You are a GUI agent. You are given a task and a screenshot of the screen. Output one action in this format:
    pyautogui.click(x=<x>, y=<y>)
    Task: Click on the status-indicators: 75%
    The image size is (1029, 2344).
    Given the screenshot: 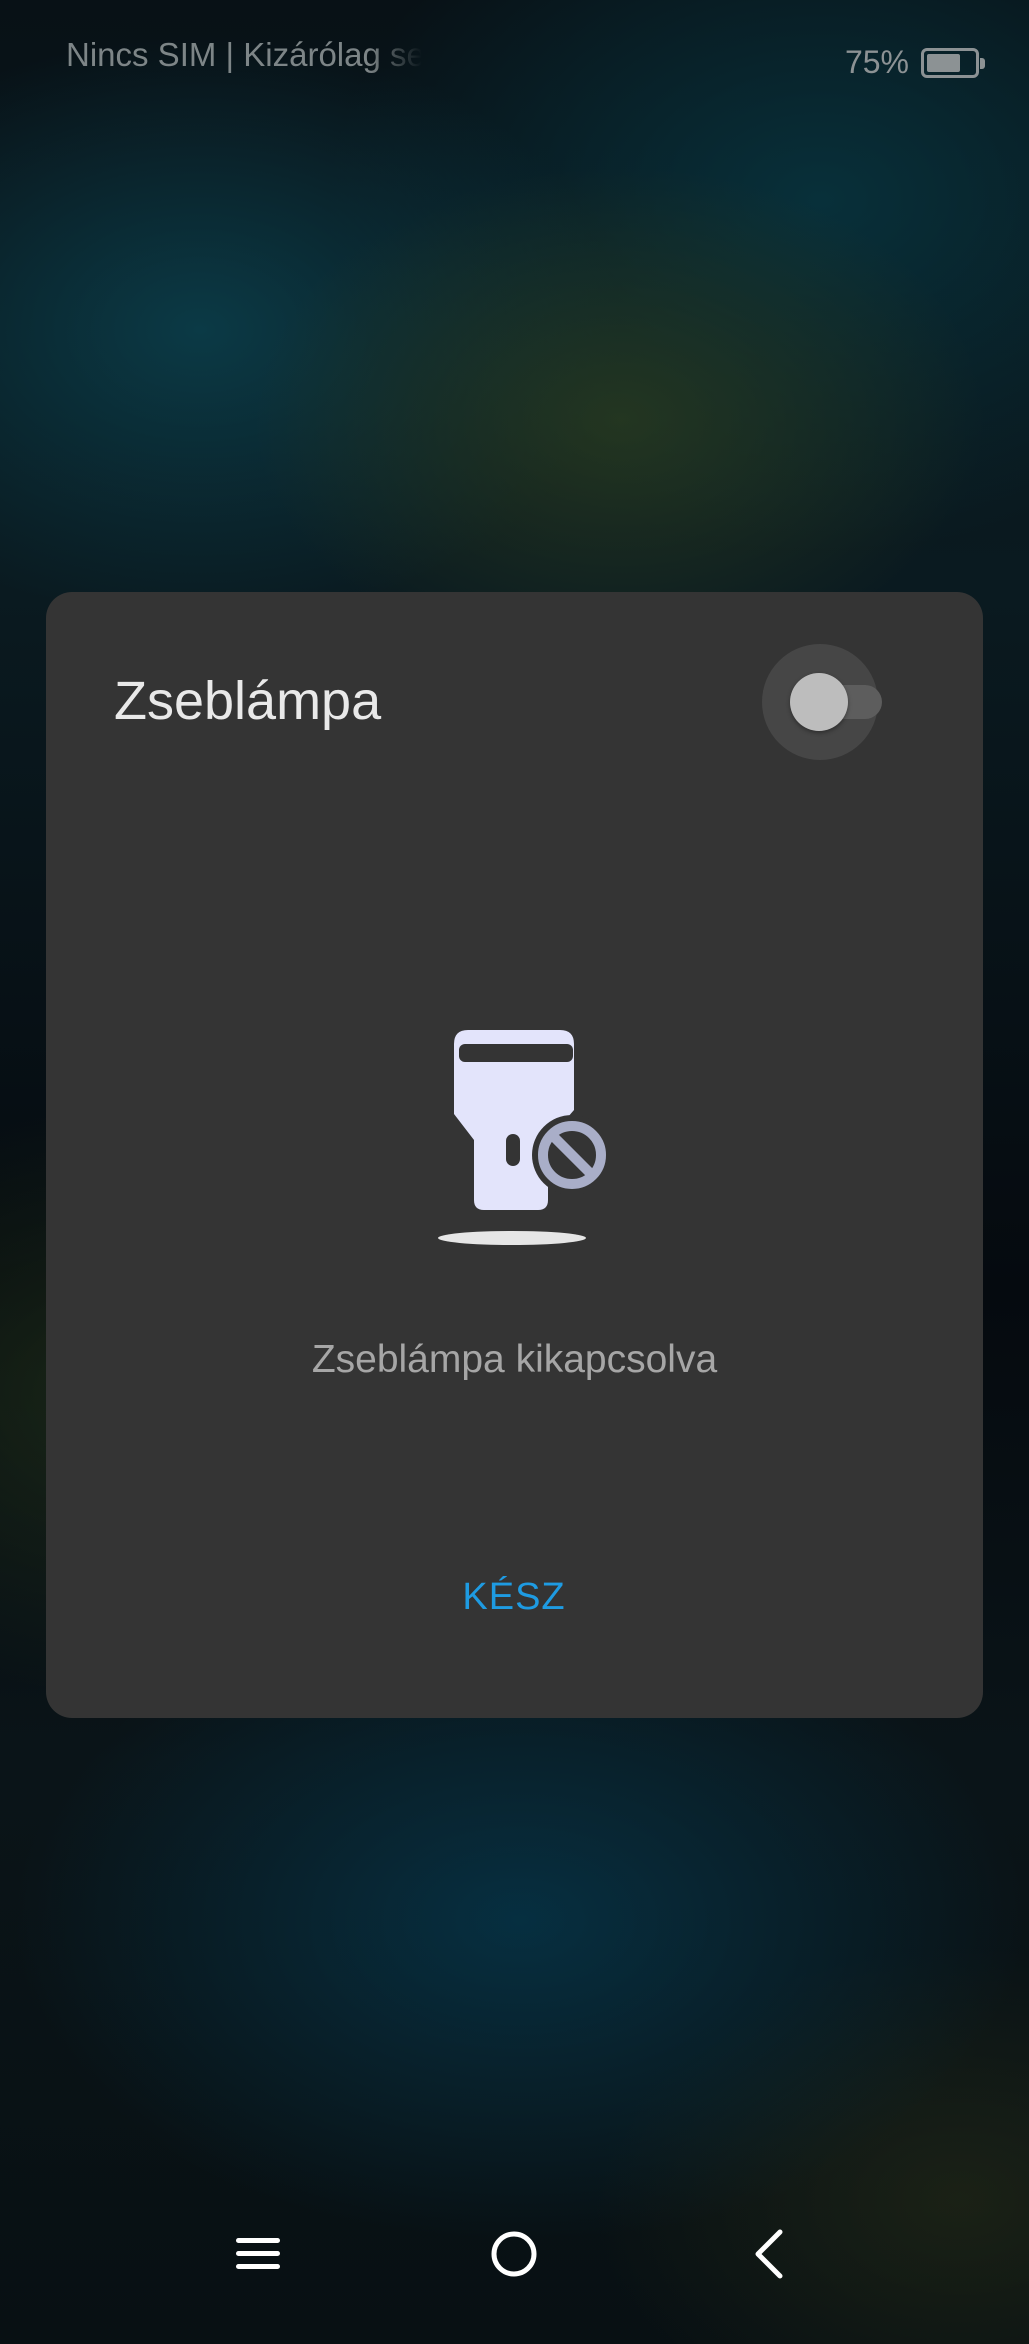 What is the action you would take?
    pyautogui.click(x=914, y=62)
    